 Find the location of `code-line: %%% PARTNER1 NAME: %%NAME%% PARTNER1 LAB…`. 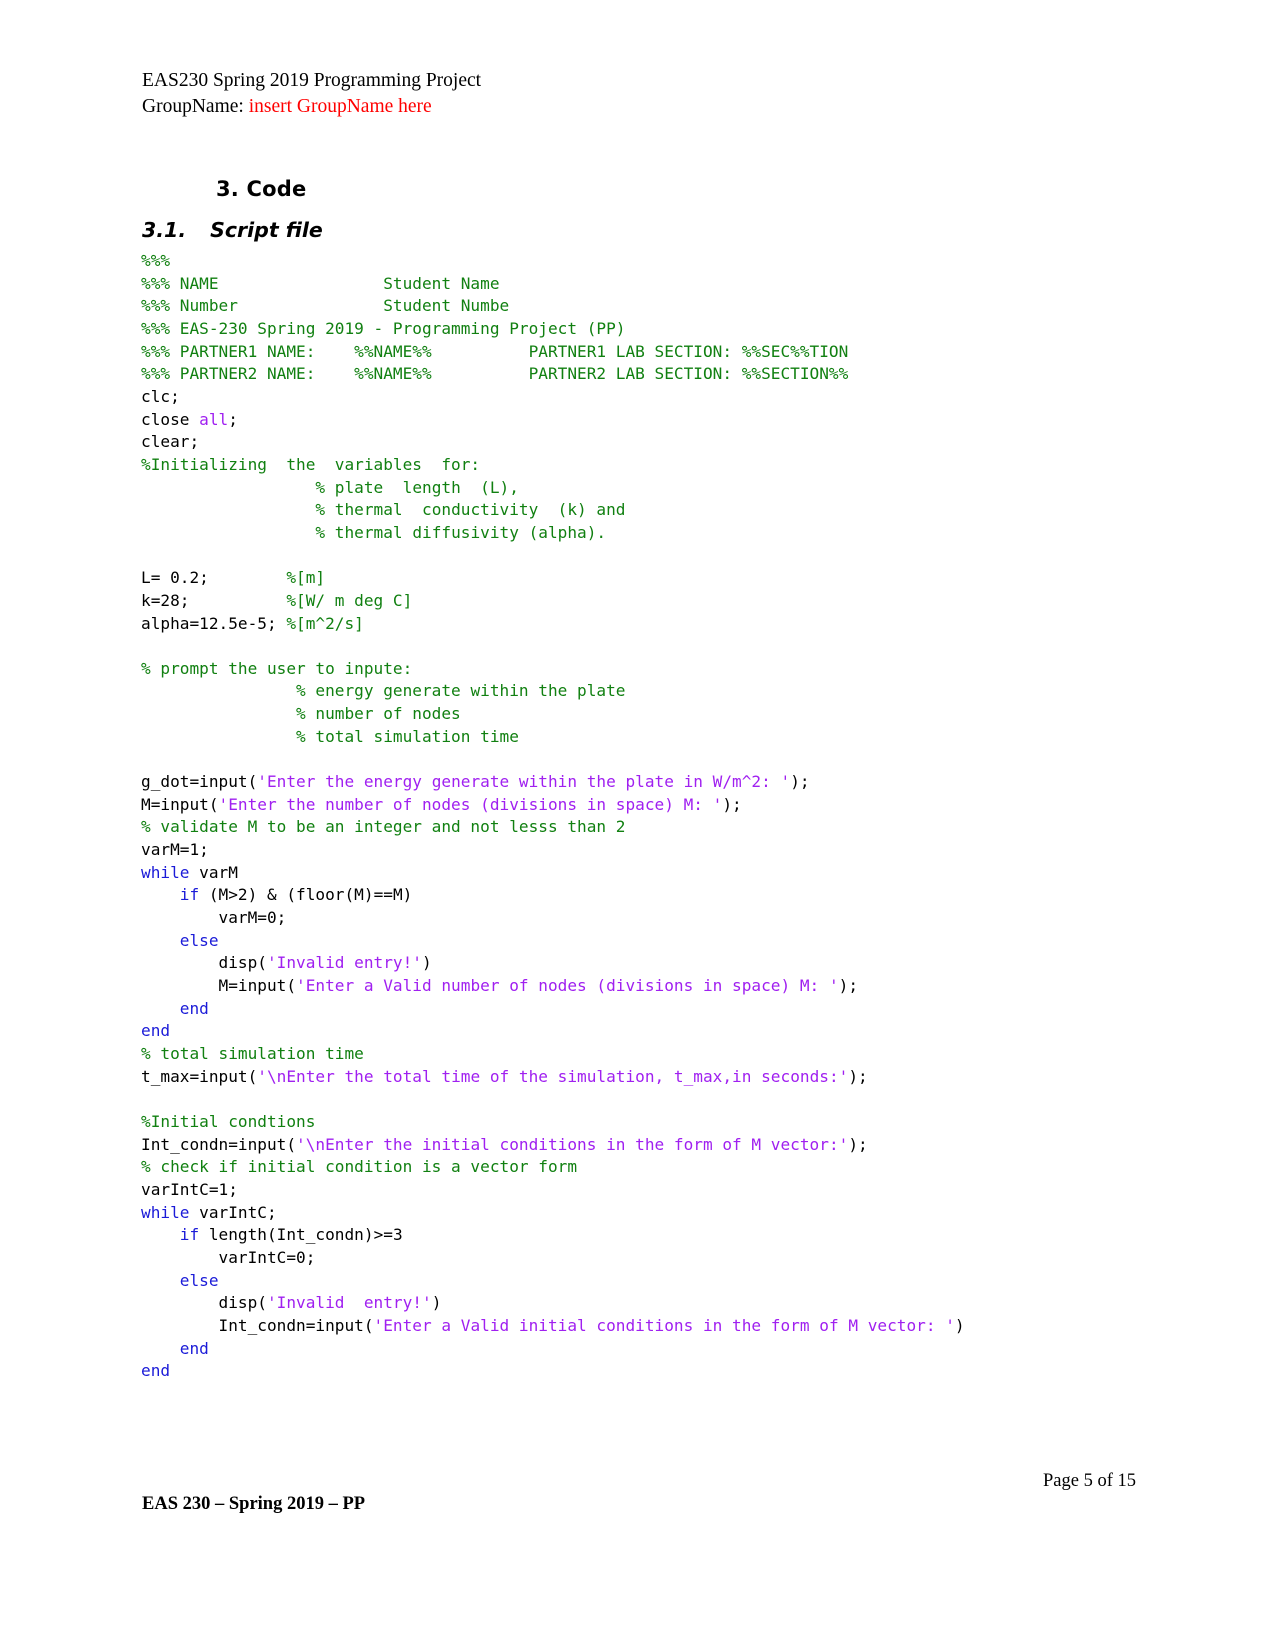

code-line: %%% PARTNER1 NAME: %%NAME%% PARTNER1 LAB… is located at coordinates (641, 352).